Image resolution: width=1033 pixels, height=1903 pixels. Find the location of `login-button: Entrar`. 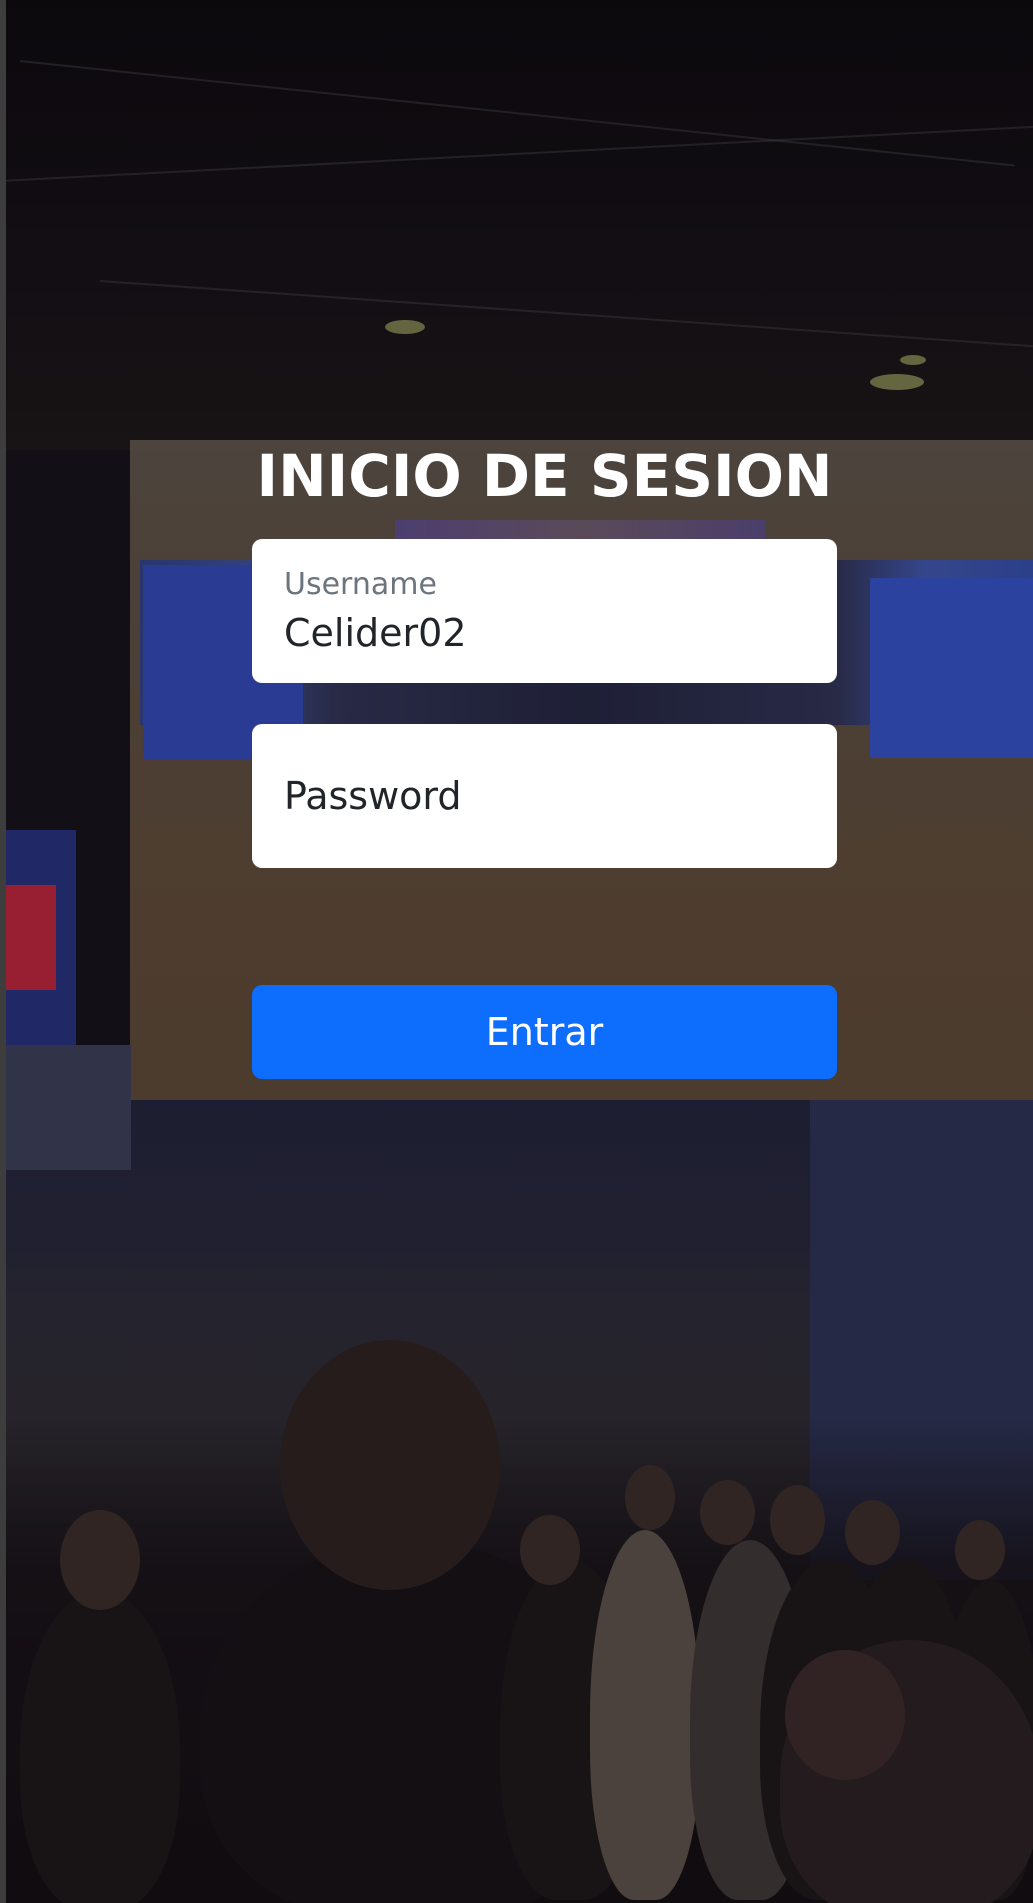

login-button: Entrar is located at coordinates (544, 1032).